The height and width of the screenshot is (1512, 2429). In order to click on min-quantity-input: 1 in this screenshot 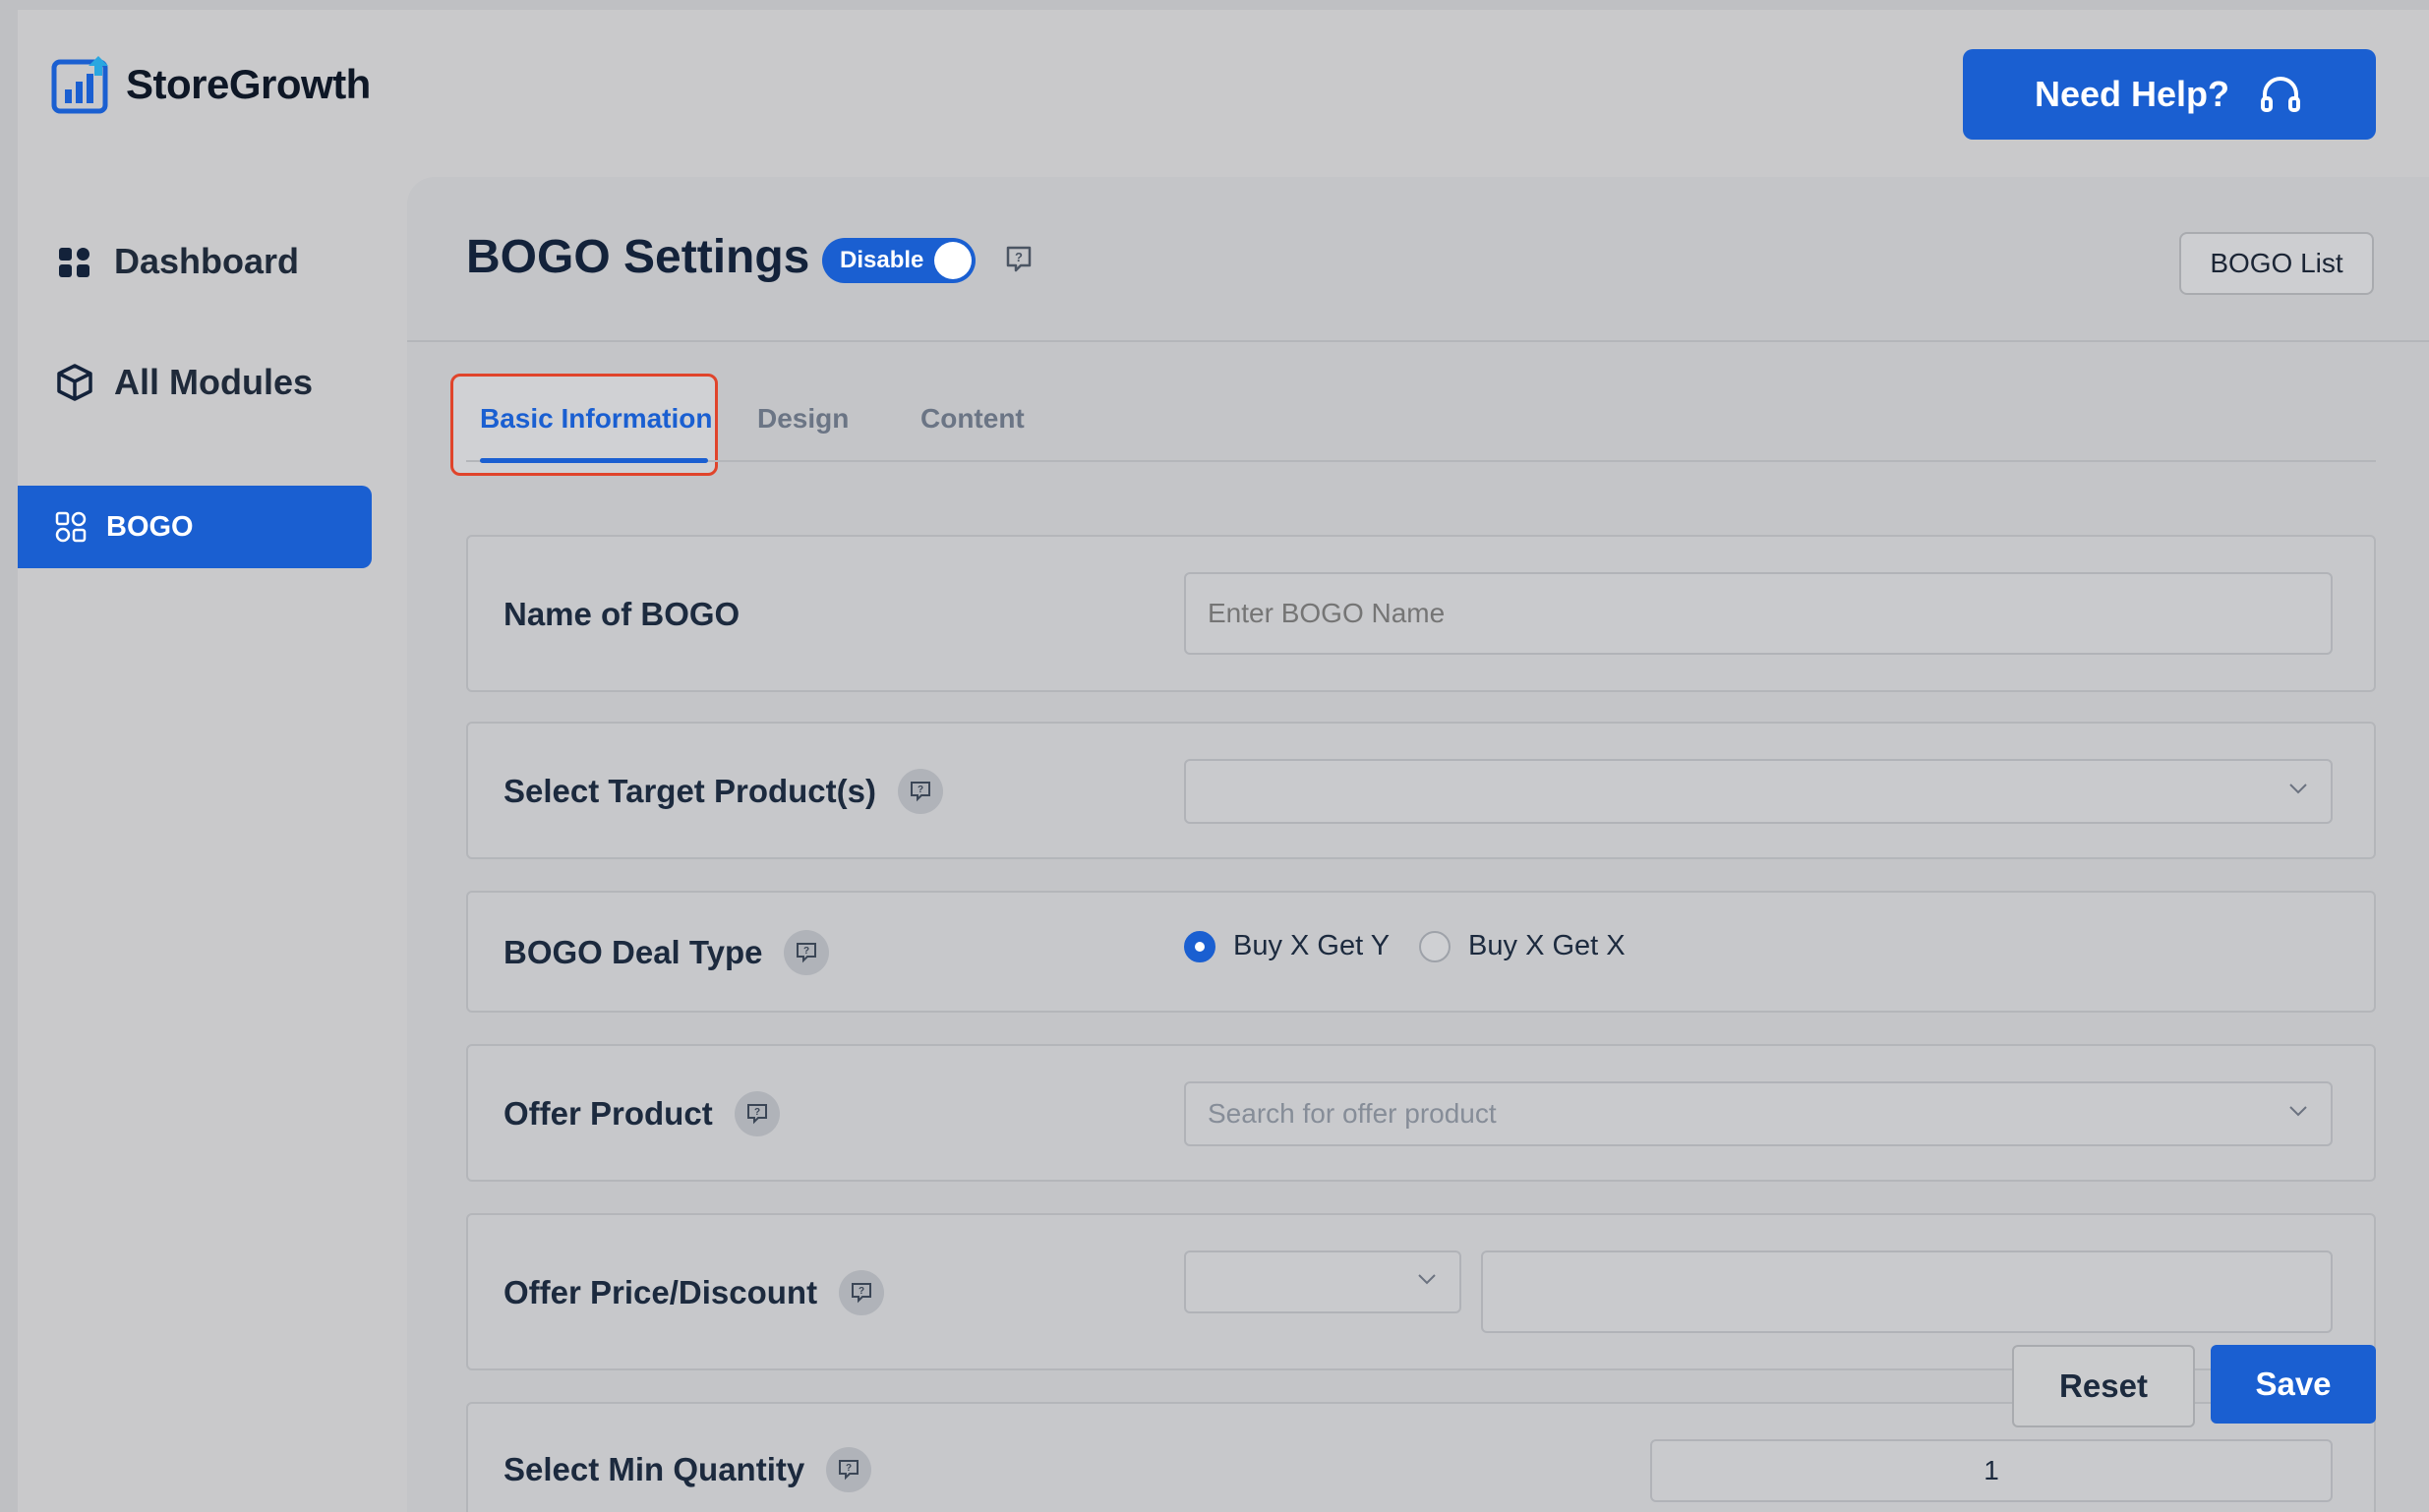, I will do `click(1992, 1470)`.